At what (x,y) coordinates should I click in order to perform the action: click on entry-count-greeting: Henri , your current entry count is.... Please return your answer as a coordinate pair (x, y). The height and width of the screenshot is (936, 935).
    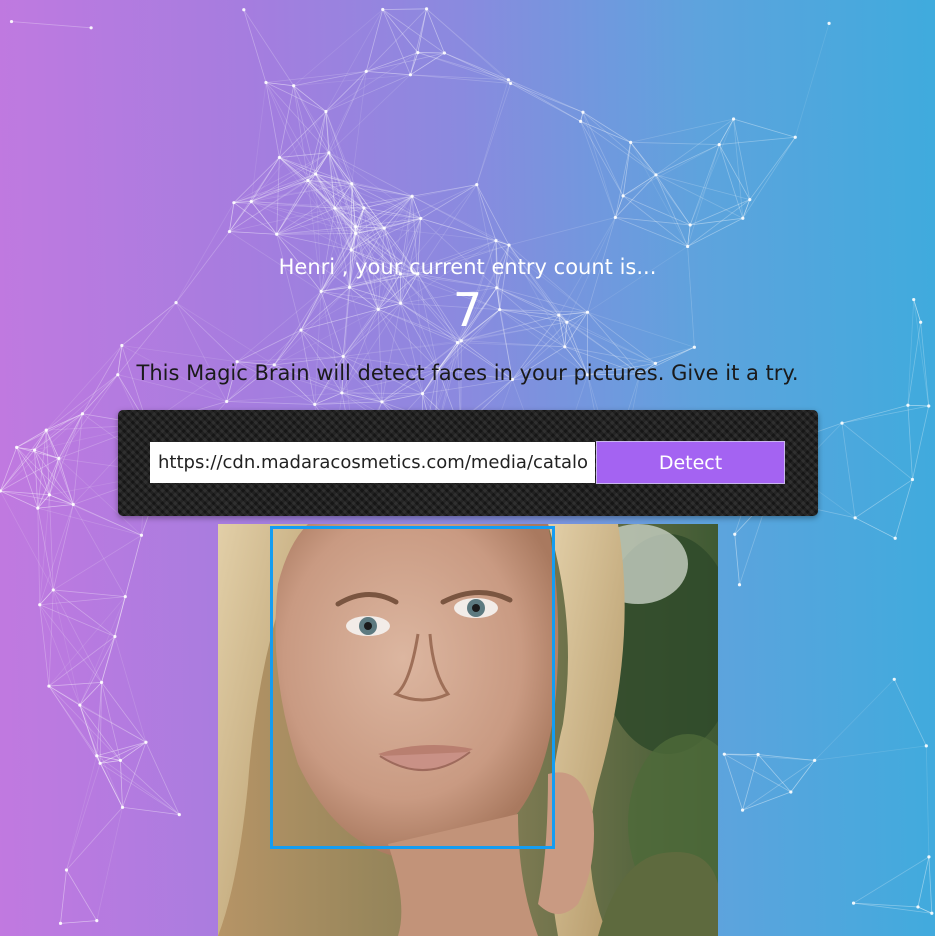
    Looking at the image, I should click on (467, 267).